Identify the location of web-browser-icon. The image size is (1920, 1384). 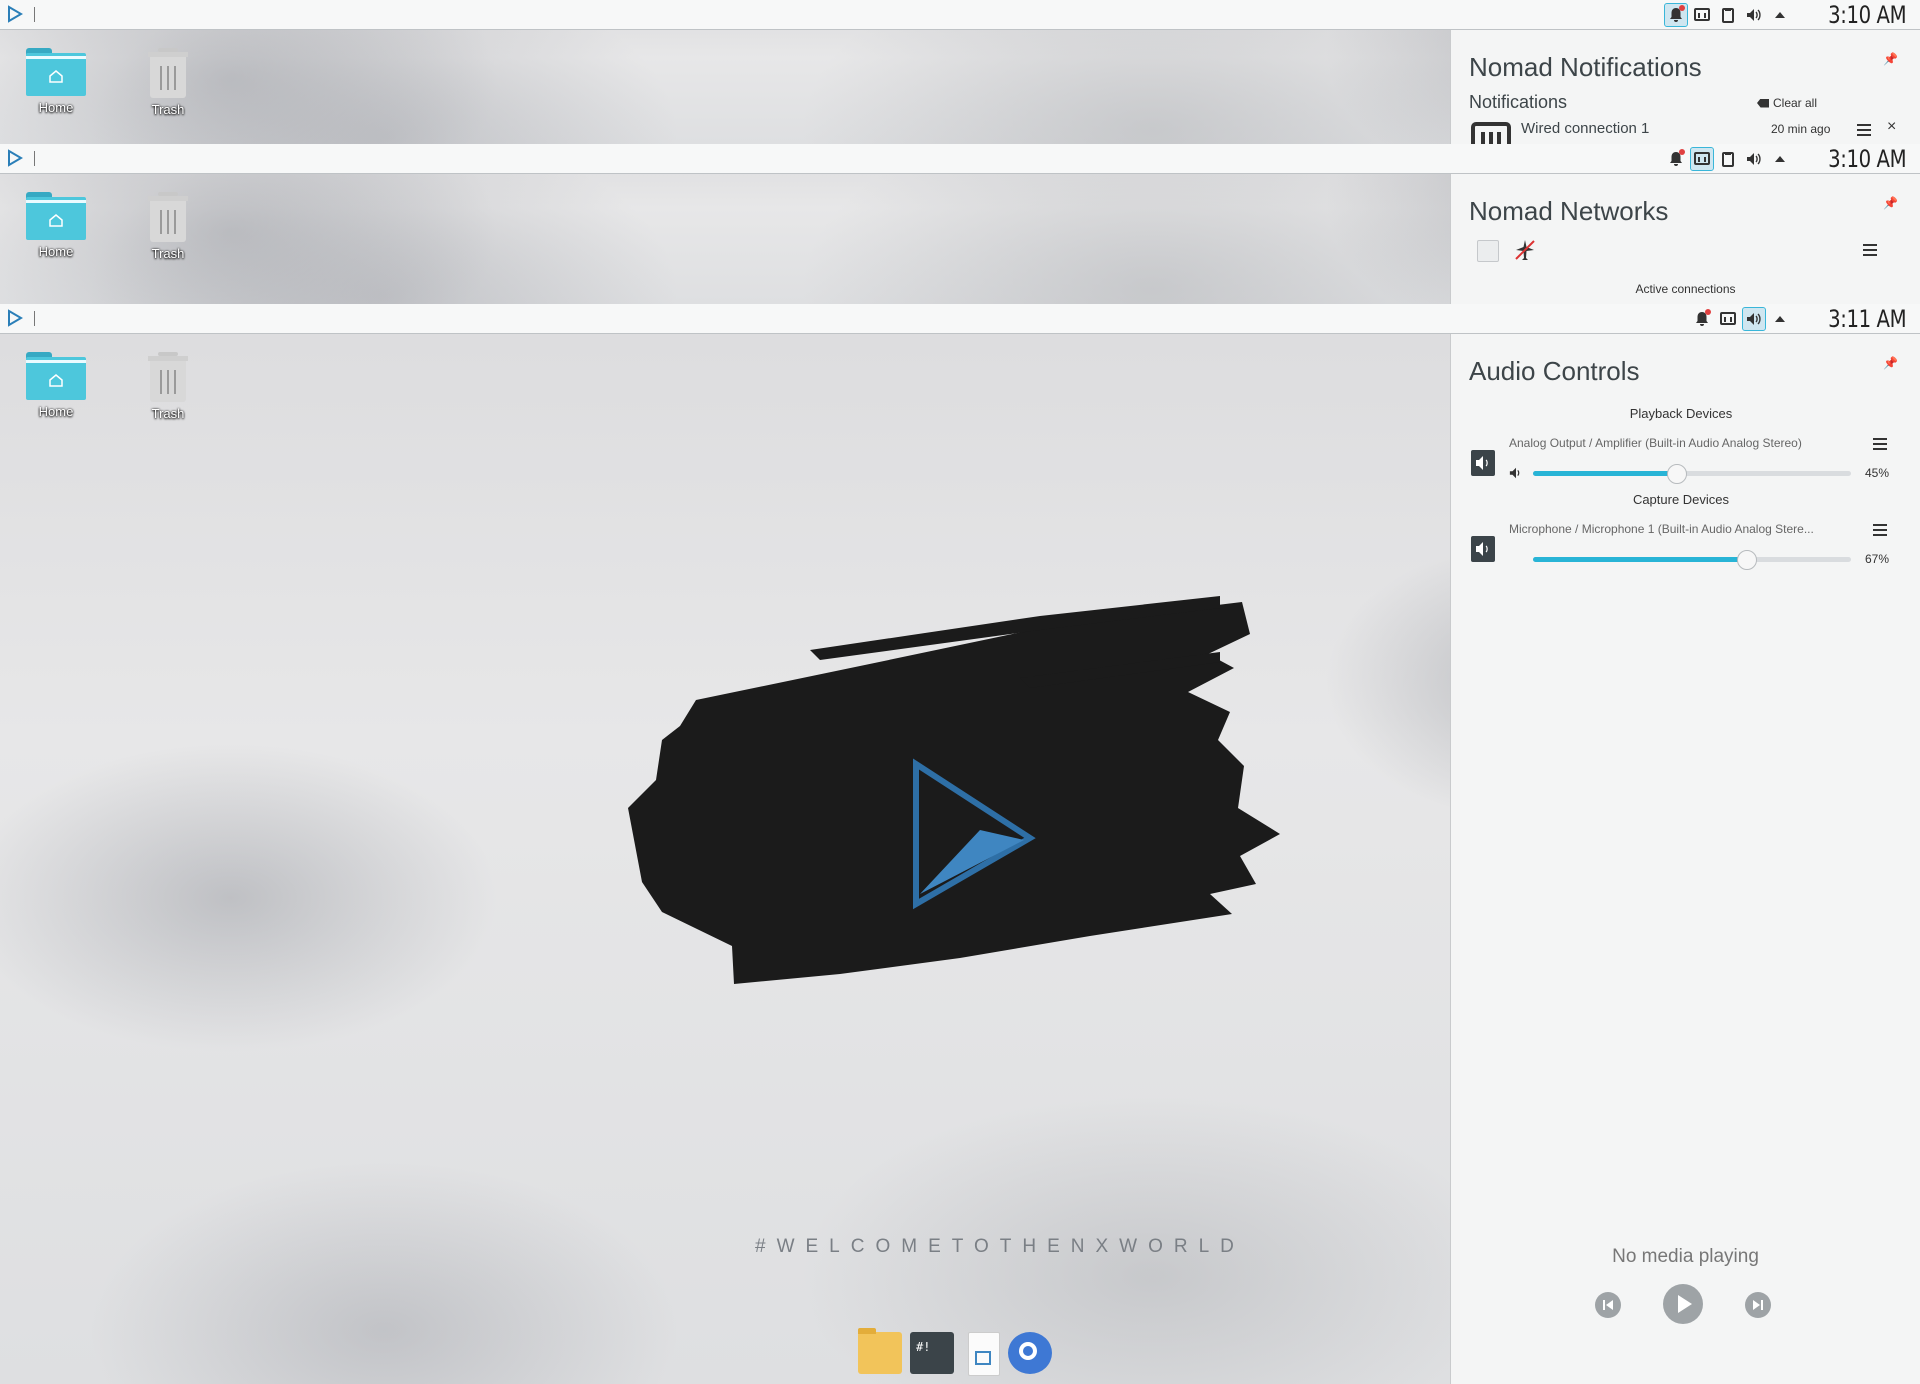
(1030, 1353).